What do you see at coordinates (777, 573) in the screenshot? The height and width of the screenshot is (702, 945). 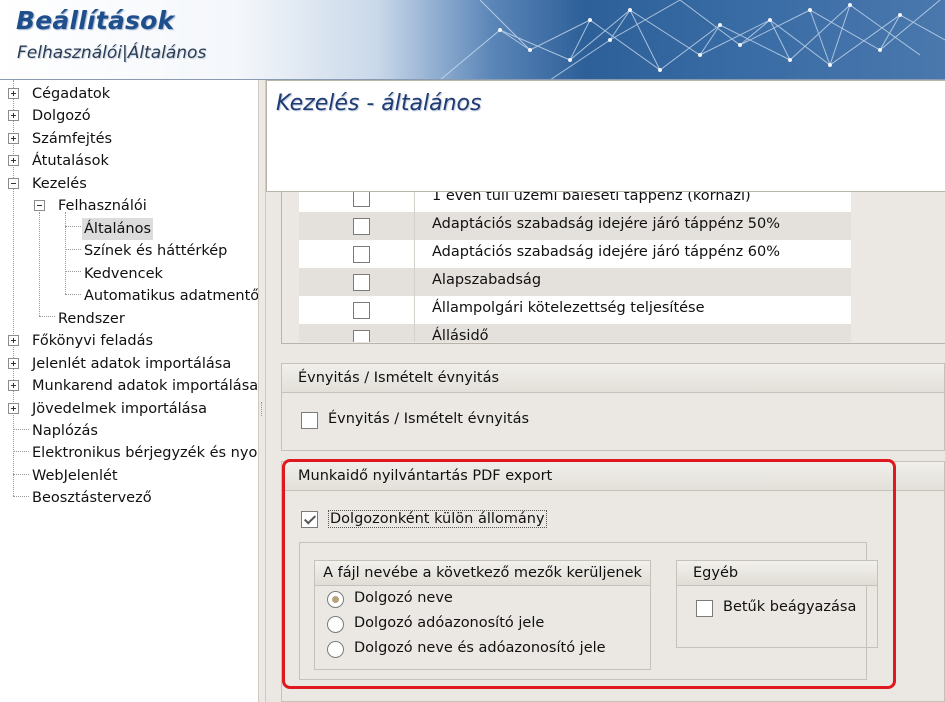 I see `other-group-header: Egyéb` at bounding box center [777, 573].